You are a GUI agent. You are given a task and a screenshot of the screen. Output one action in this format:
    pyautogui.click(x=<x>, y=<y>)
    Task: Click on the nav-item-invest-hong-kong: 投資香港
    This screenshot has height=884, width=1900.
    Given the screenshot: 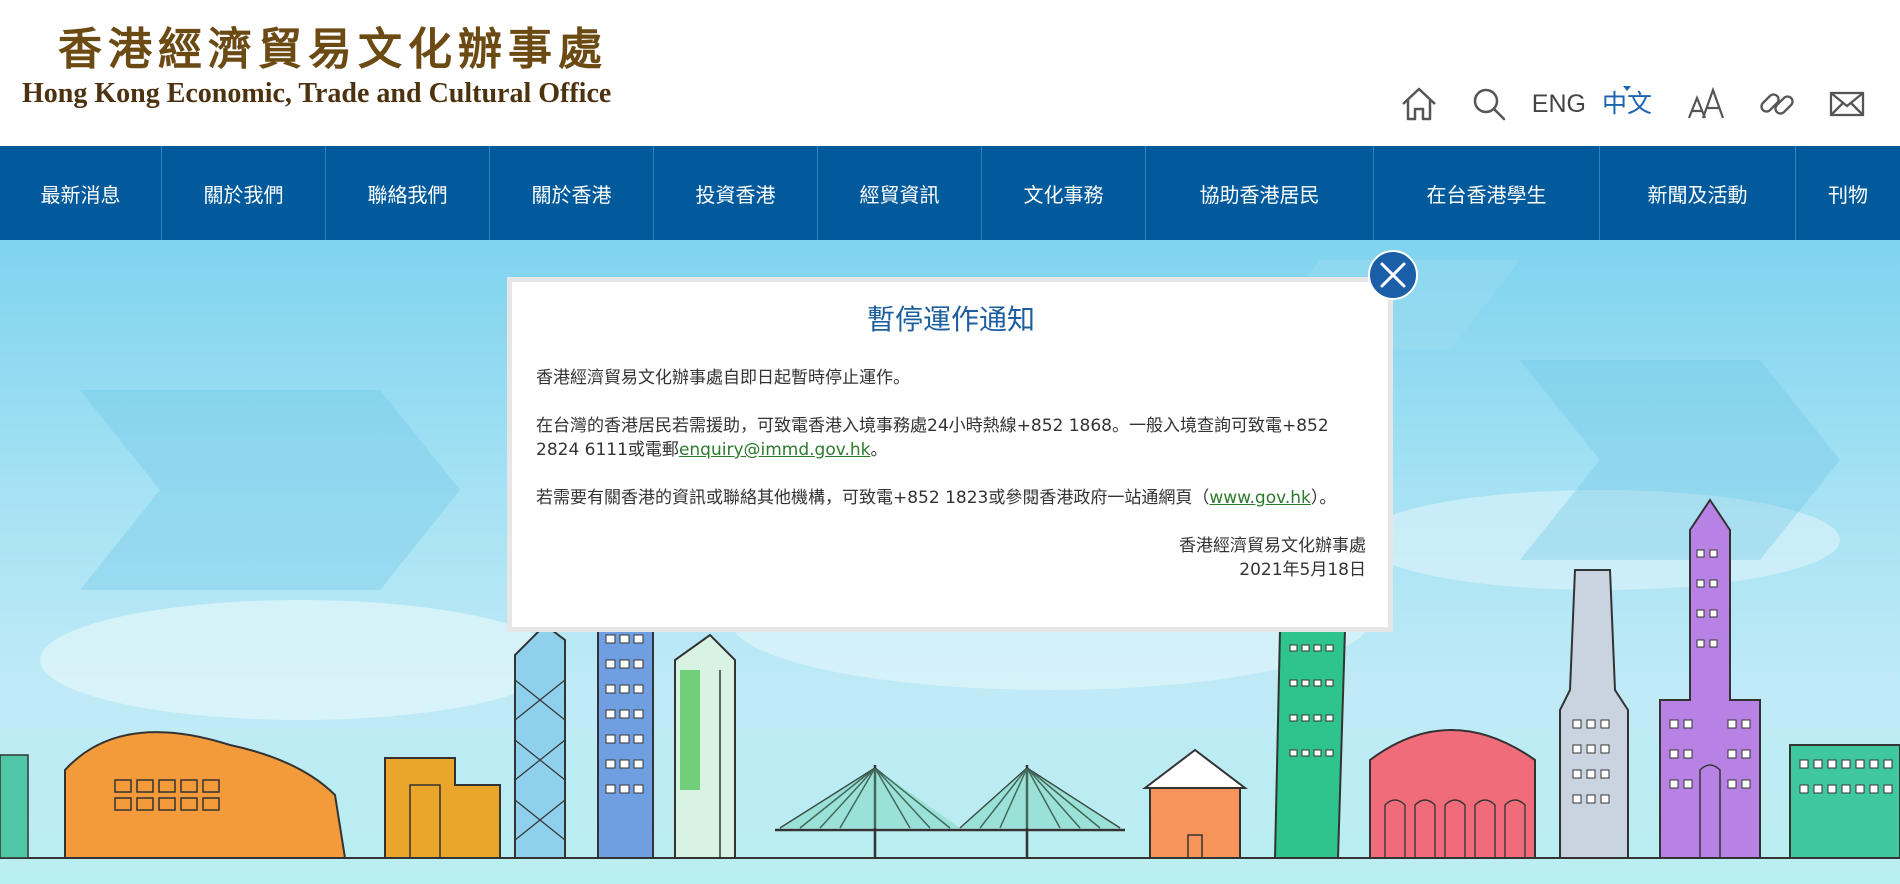 What is the action you would take?
    pyautogui.click(x=736, y=193)
    